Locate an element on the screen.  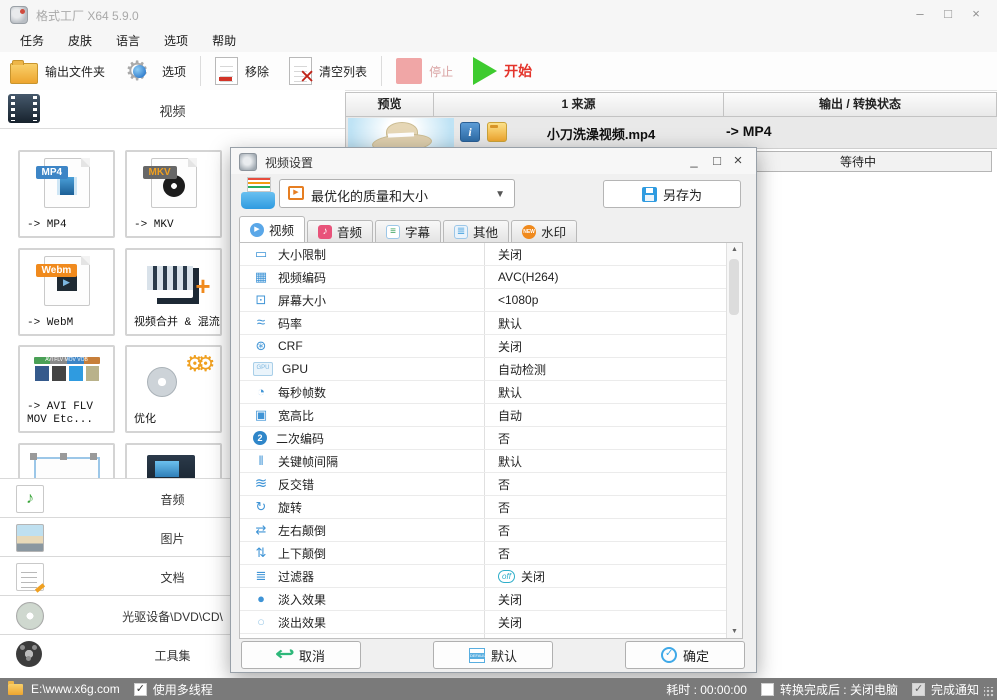
setting-value-cell: off 关闭 is located at coordinates (613, 576).